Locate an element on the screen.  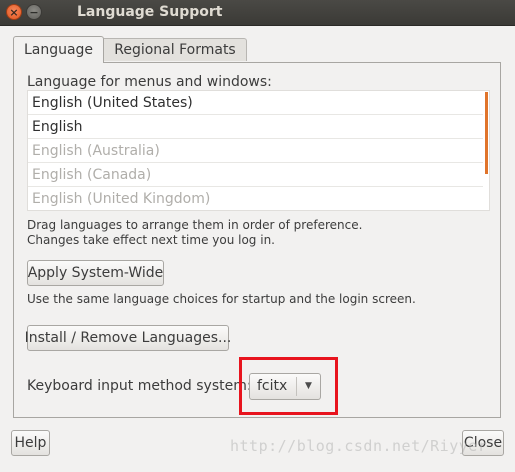
chevron-down-icon: ▼ is located at coordinates (308, 386).